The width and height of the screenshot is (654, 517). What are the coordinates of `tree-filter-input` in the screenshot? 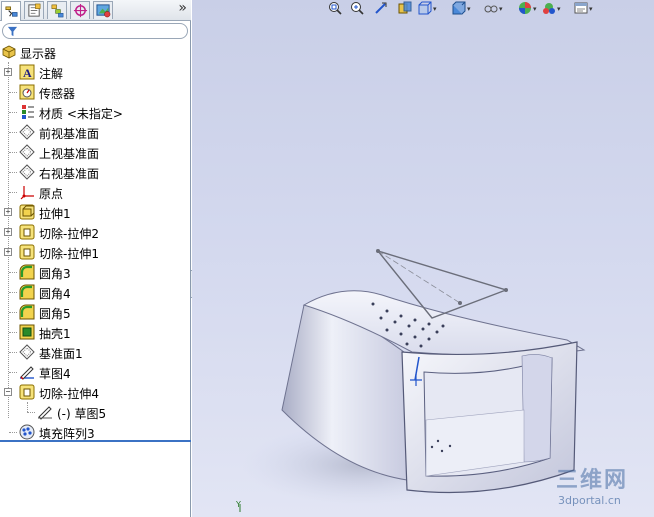 It's located at (95, 31).